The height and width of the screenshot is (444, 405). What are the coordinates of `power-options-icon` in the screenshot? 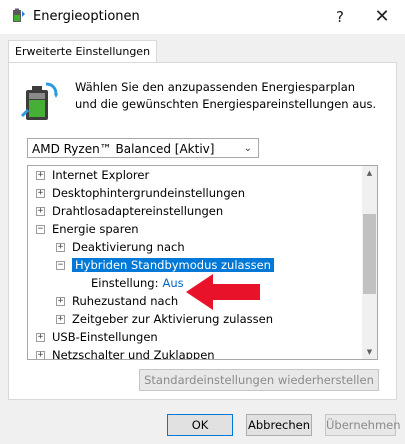 It's located at (19, 15).